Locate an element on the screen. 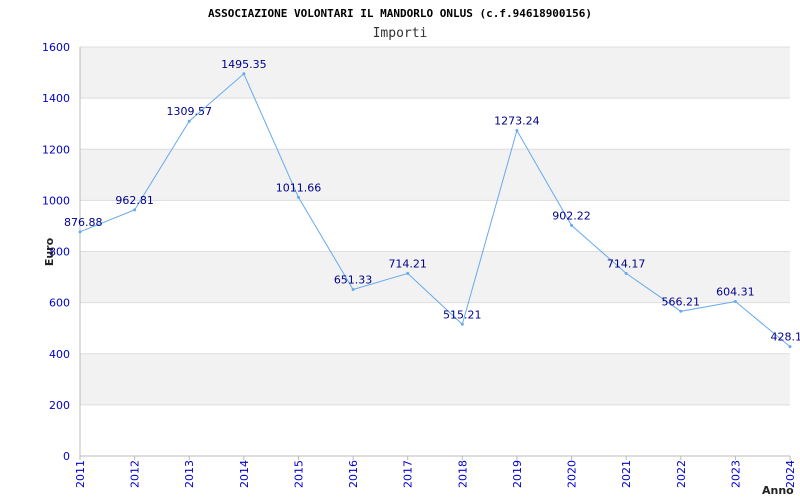  data-label: 651.33 is located at coordinates (353, 280).